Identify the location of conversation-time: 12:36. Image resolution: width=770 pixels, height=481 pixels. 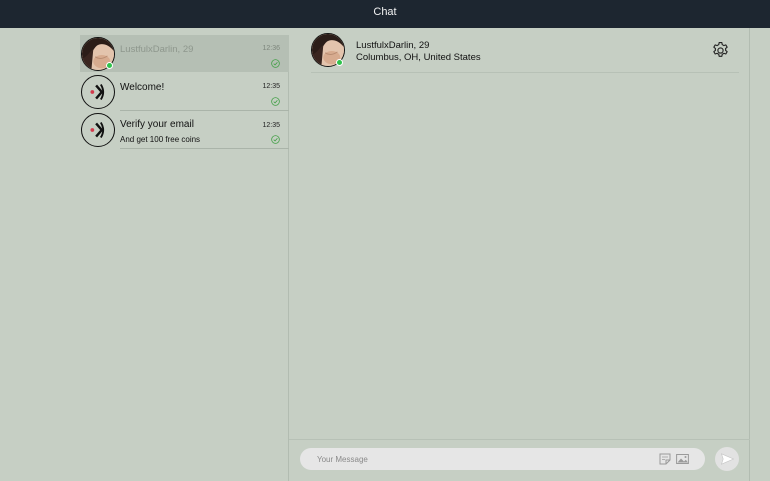
(271, 48).